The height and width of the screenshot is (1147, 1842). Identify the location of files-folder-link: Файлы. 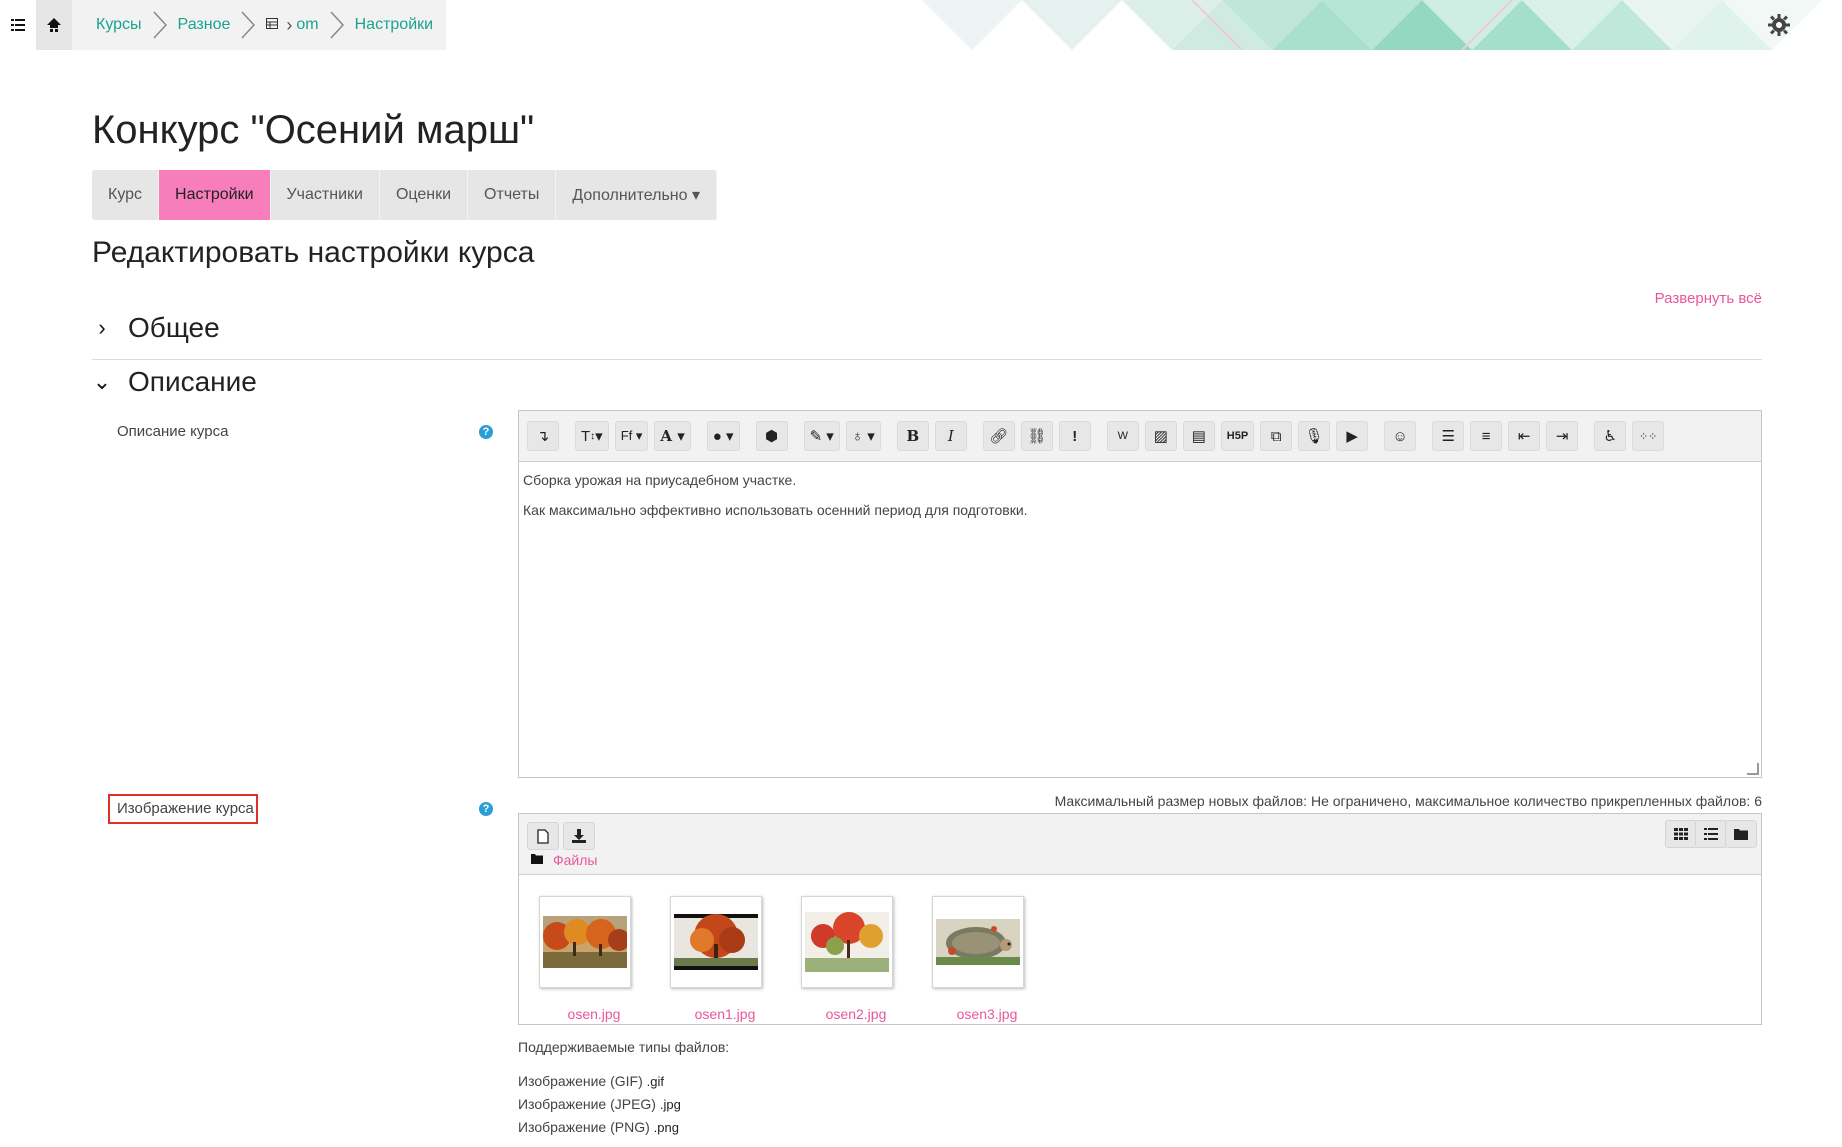
(575, 860).